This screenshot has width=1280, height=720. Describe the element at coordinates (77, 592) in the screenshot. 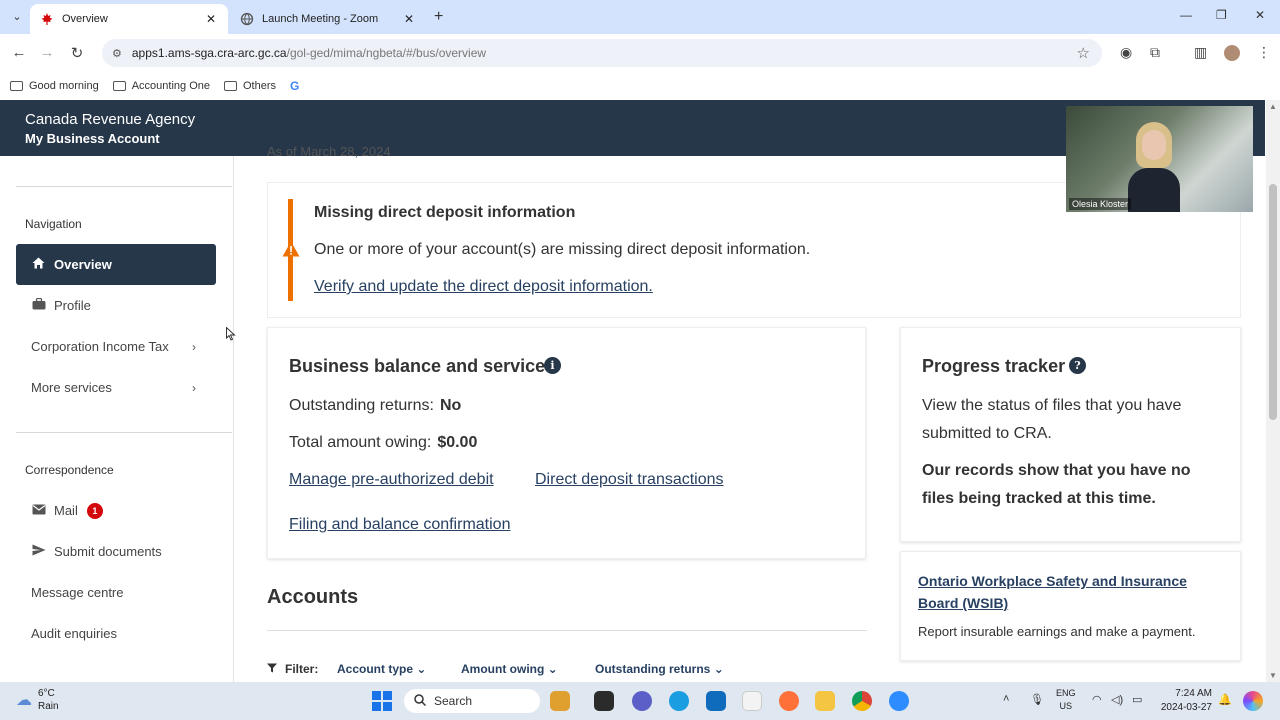

I see `sidebar-item-label: Message centre` at that location.